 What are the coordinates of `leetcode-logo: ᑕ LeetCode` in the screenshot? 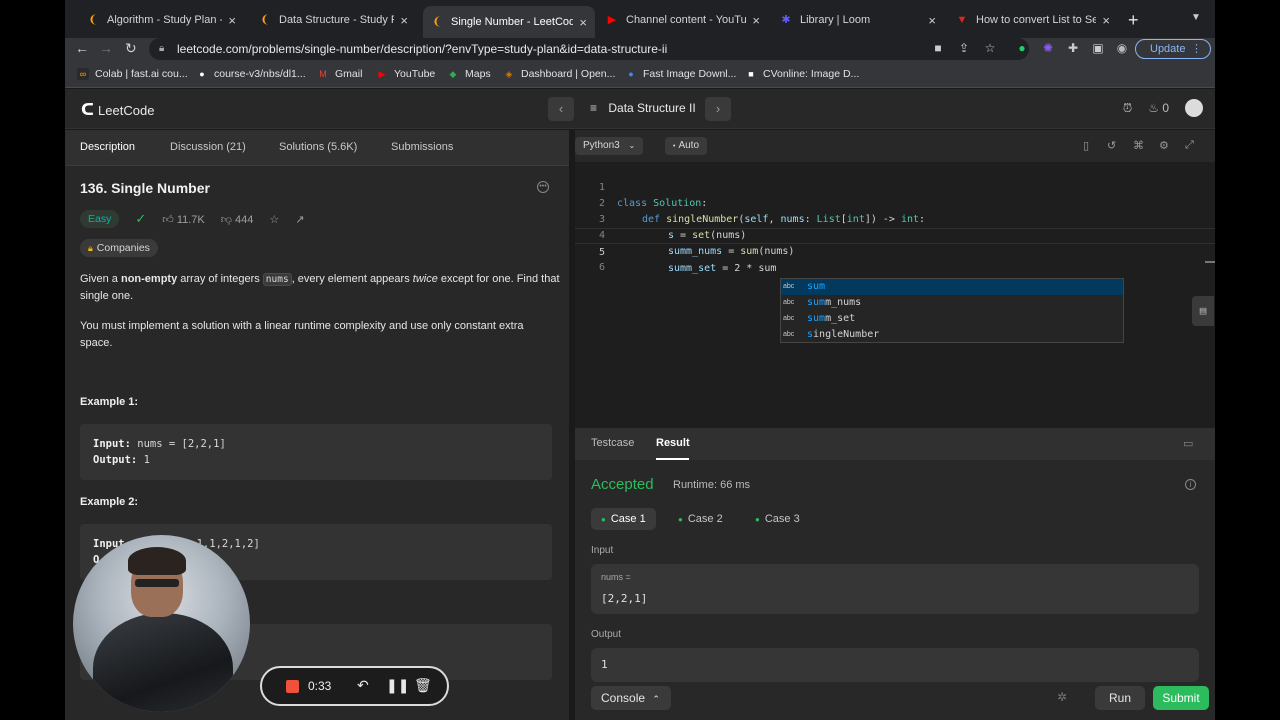 It's located at (117, 110).